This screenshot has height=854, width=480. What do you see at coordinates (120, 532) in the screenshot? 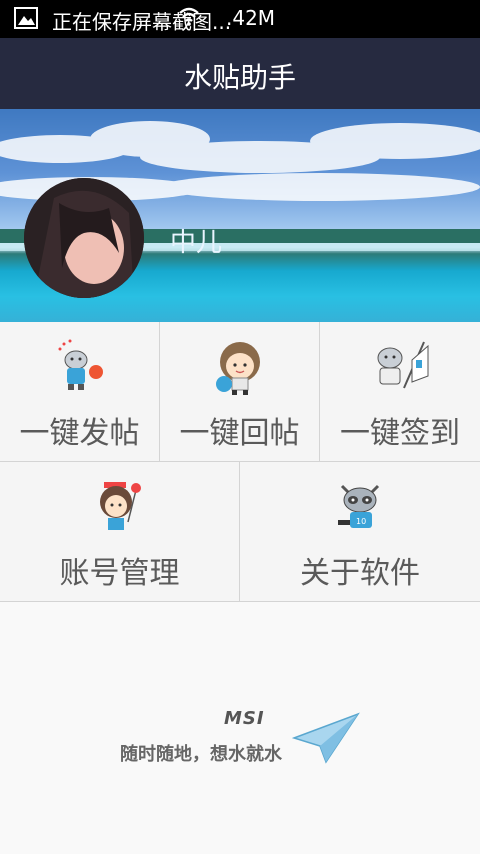
I see `account-management-button: 账号管理` at bounding box center [120, 532].